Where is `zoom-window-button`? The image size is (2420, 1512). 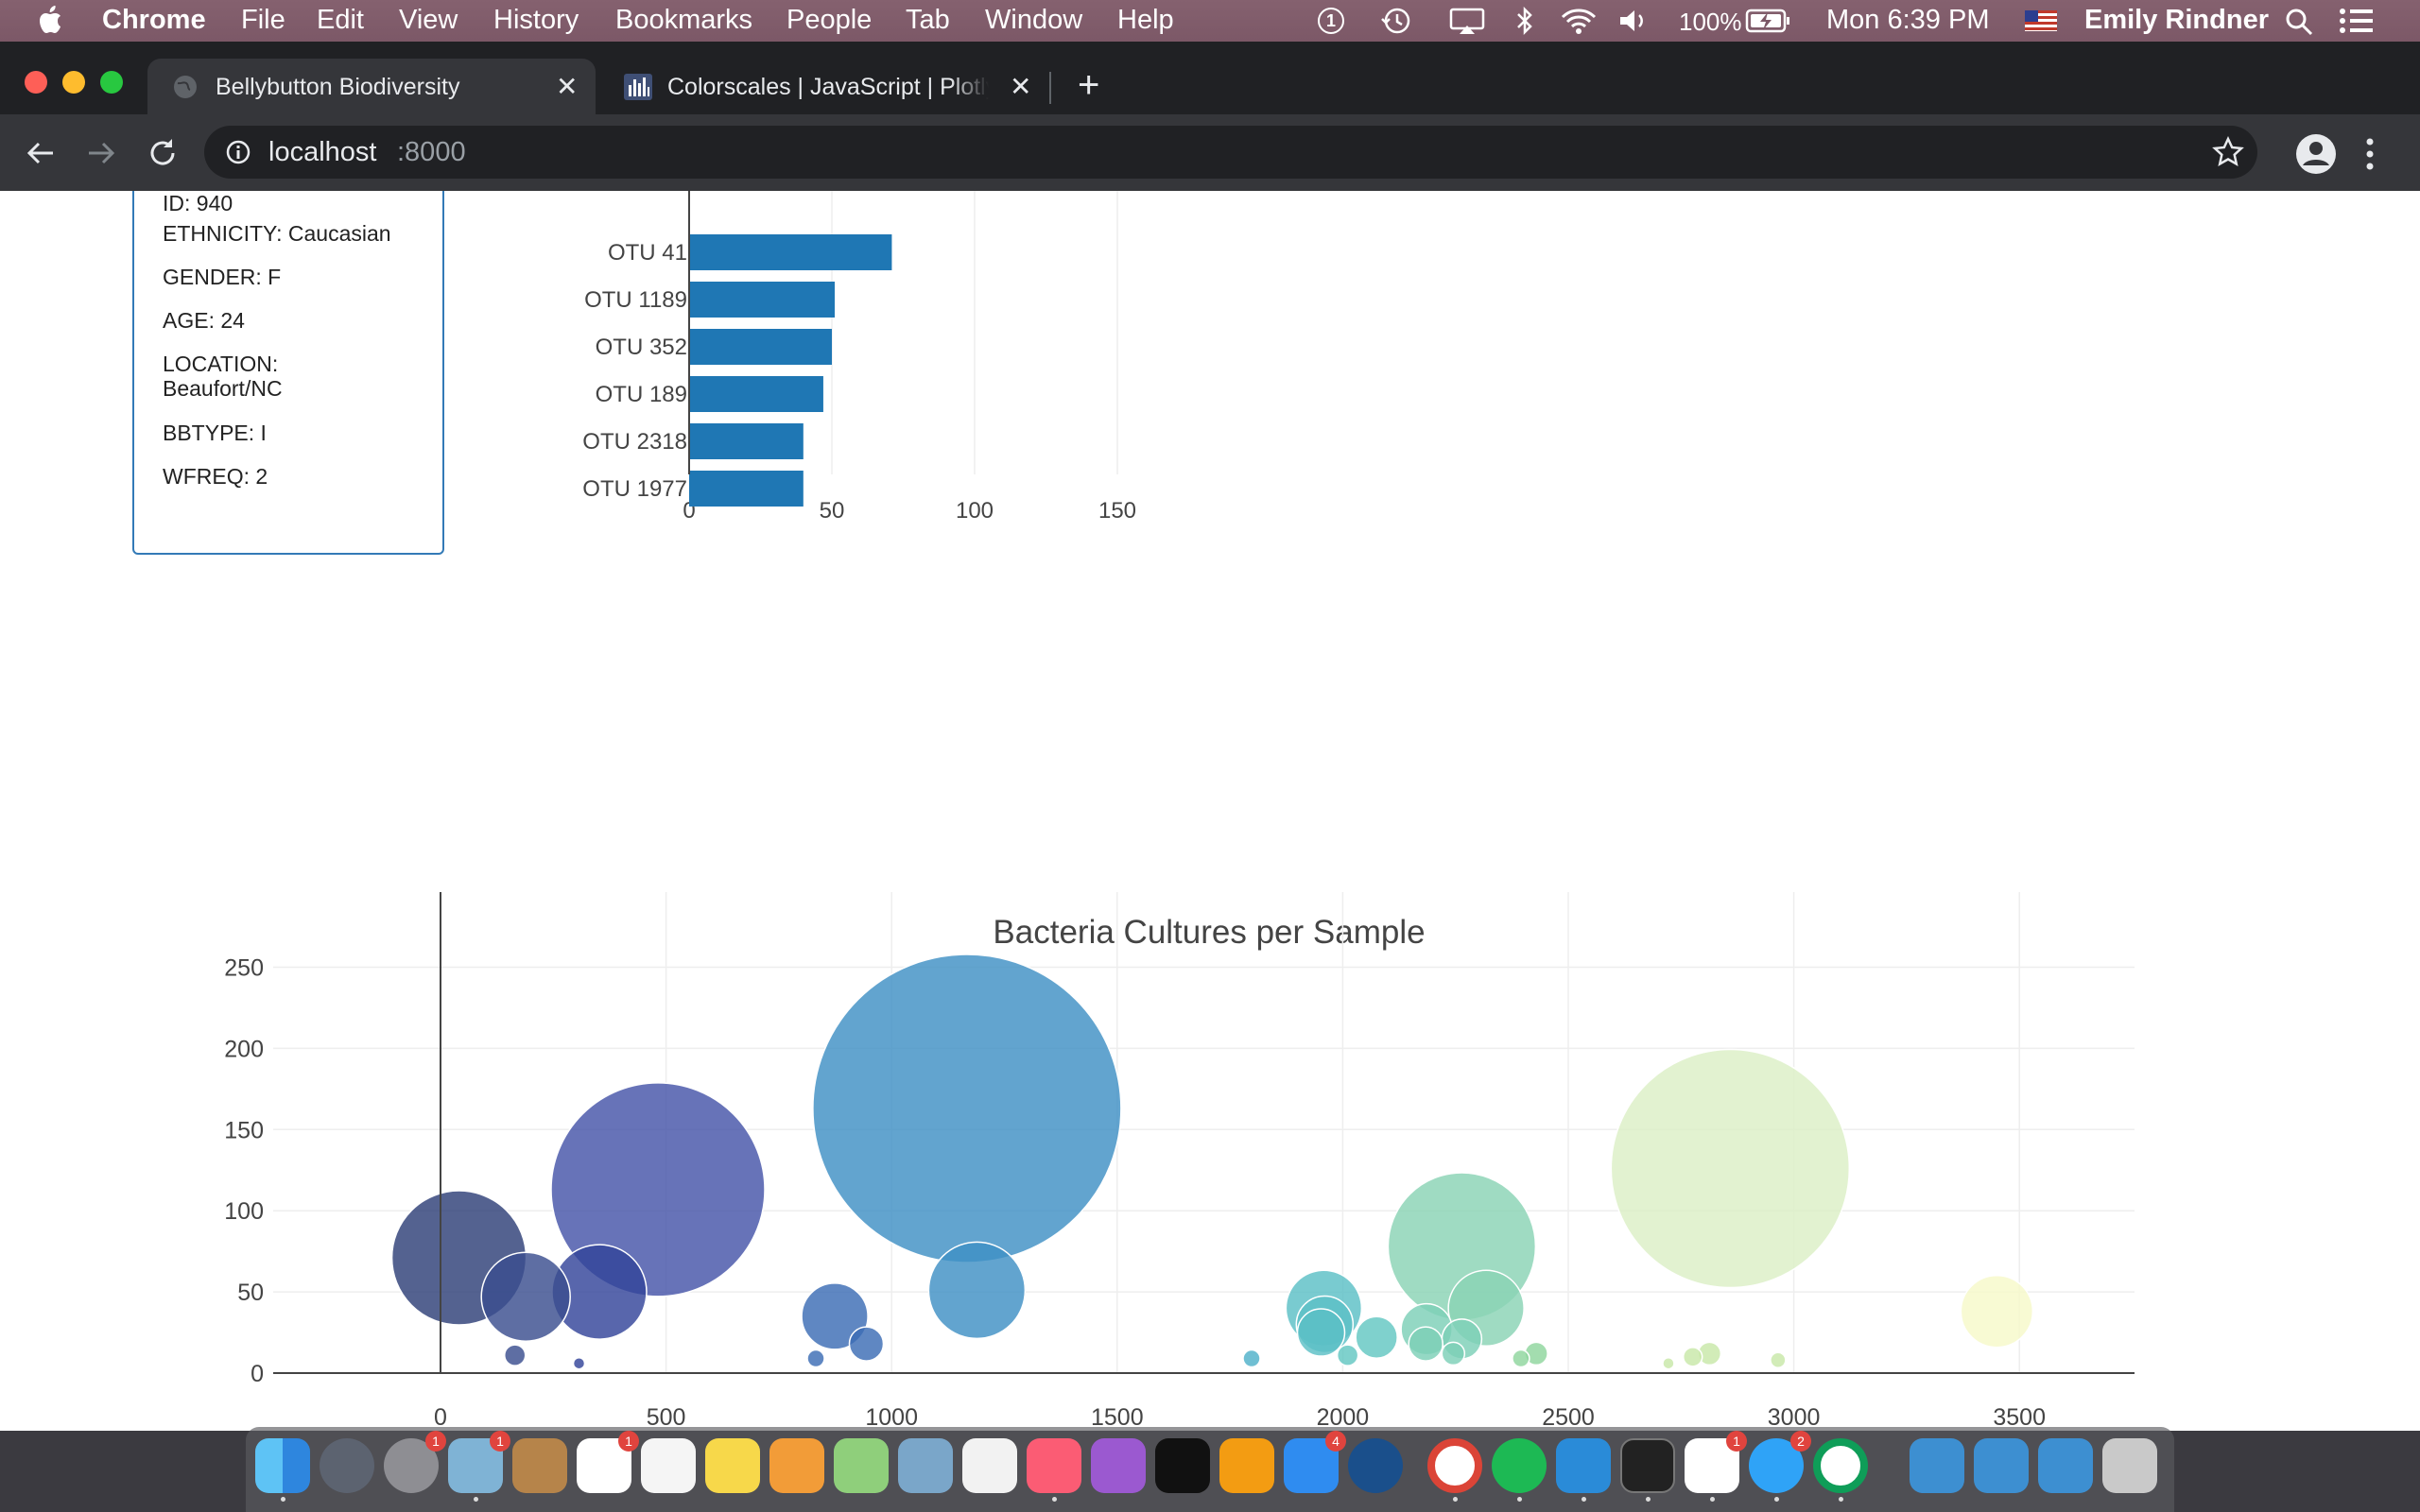
zoom-window-button is located at coordinates (111, 82).